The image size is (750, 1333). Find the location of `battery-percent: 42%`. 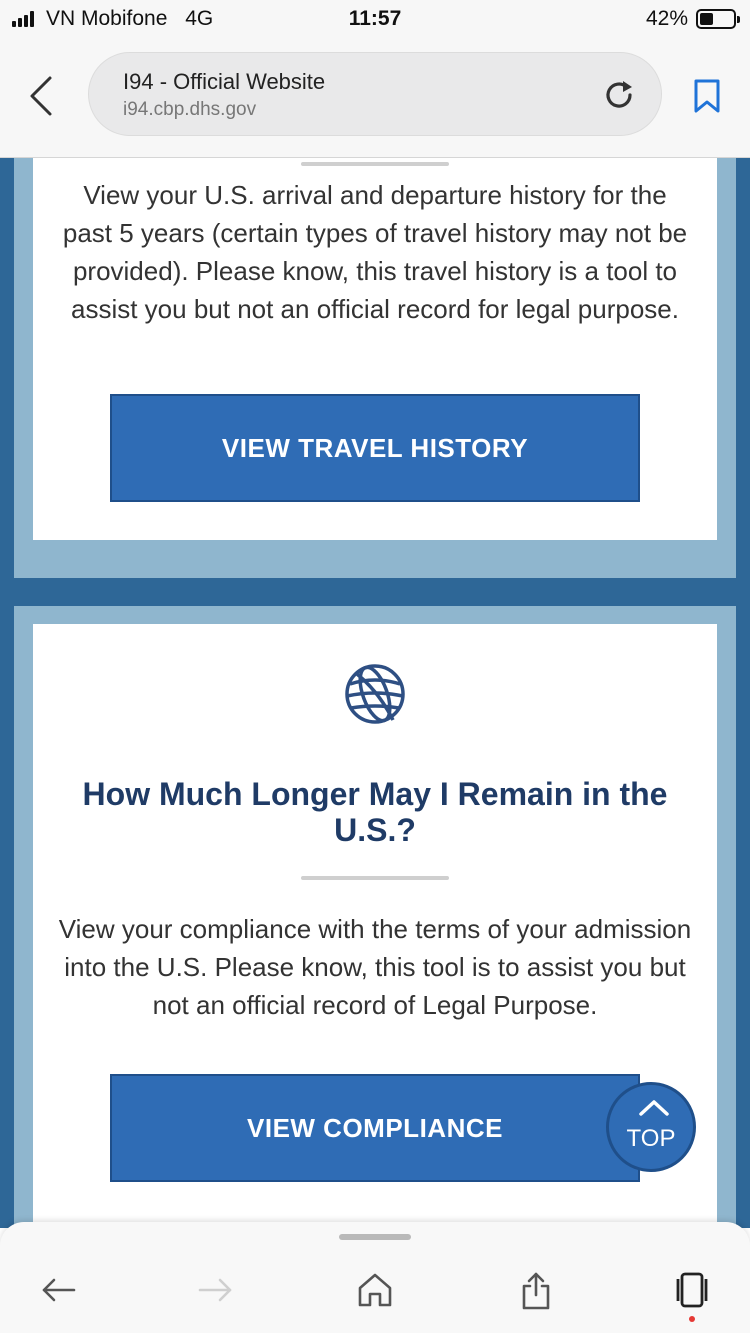

battery-percent: 42% is located at coordinates (666, 18).